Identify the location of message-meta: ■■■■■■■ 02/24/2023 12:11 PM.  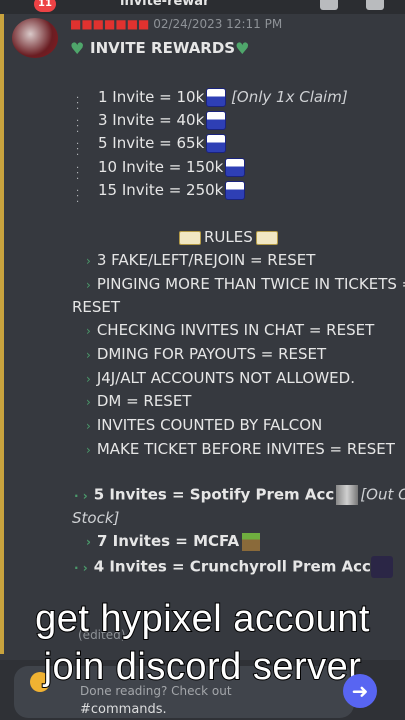
(176, 24).